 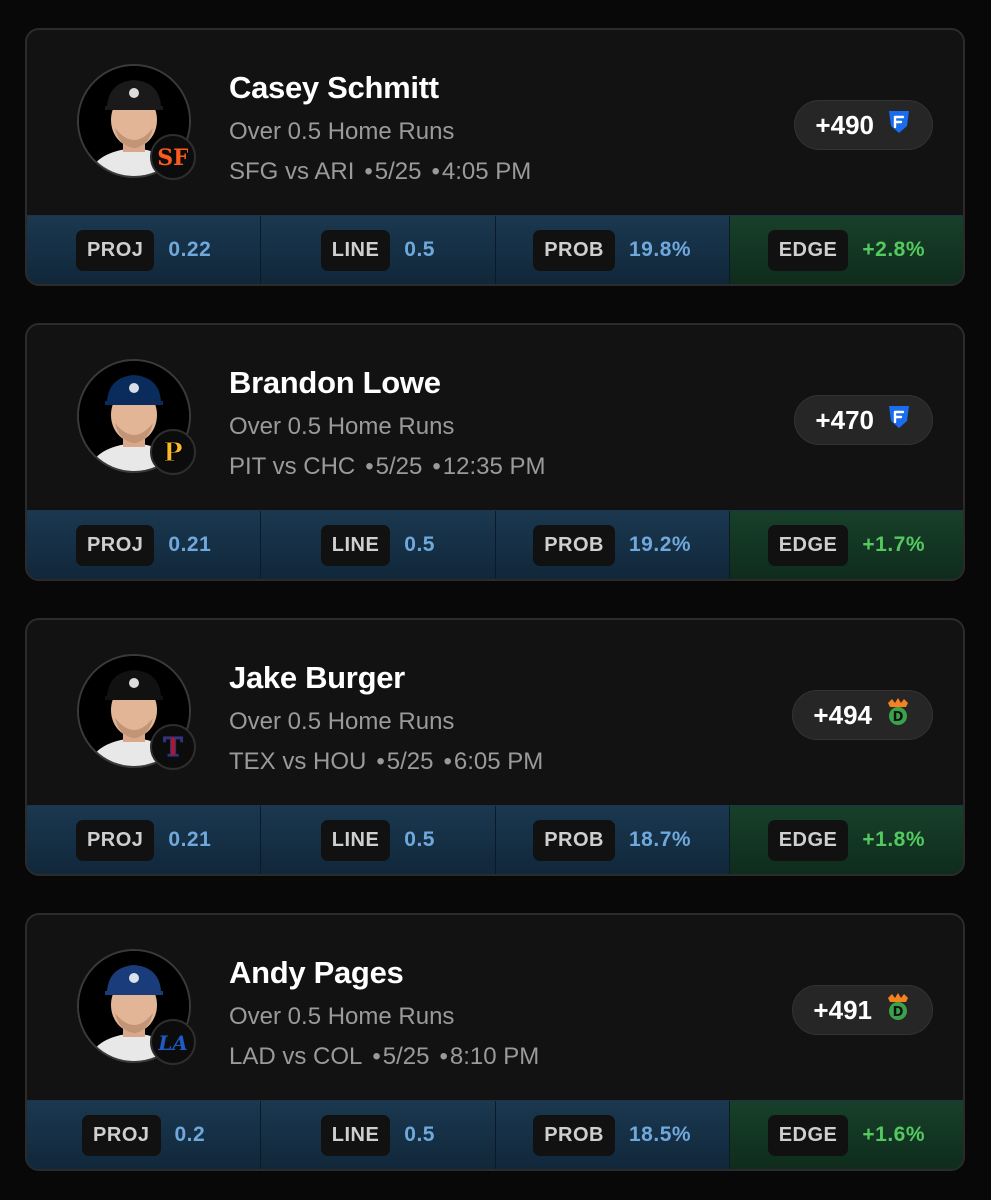 I want to click on stat-prob: PROB 18.5%, so click(x=612, y=1135).